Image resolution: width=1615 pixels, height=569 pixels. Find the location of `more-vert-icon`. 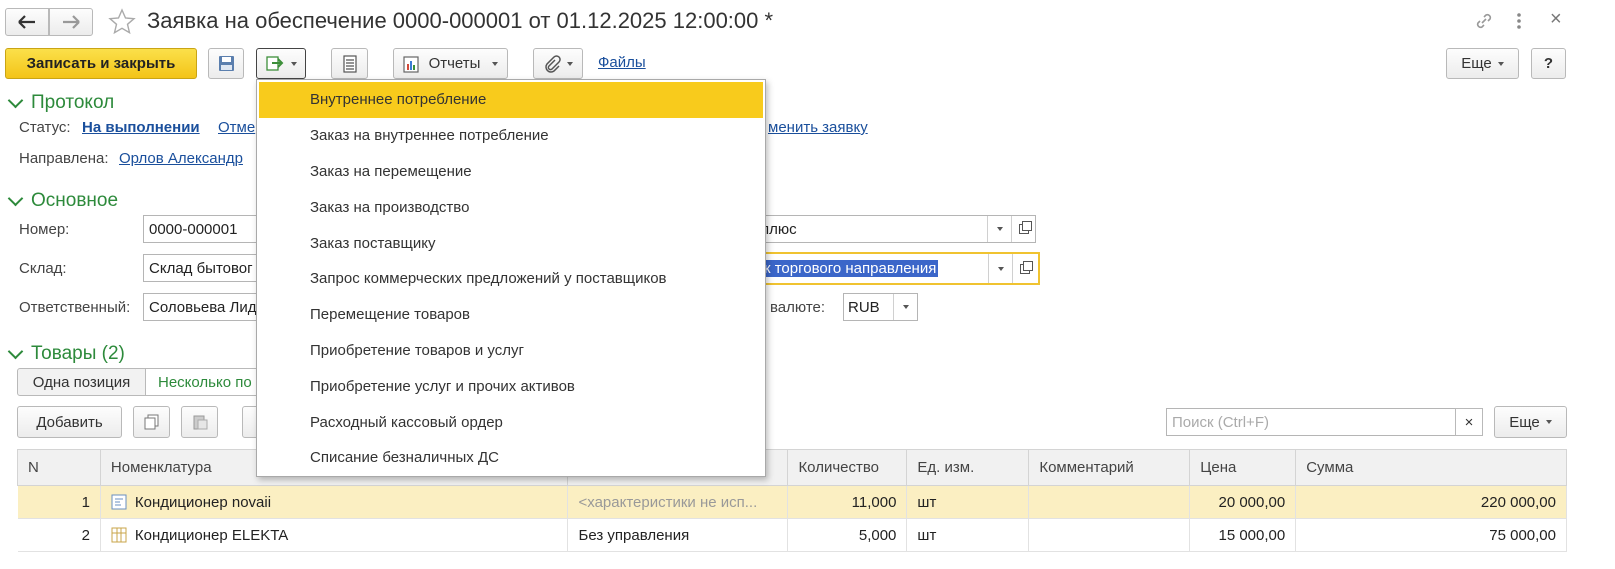

more-vert-icon is located at coordinates (1519, 21).